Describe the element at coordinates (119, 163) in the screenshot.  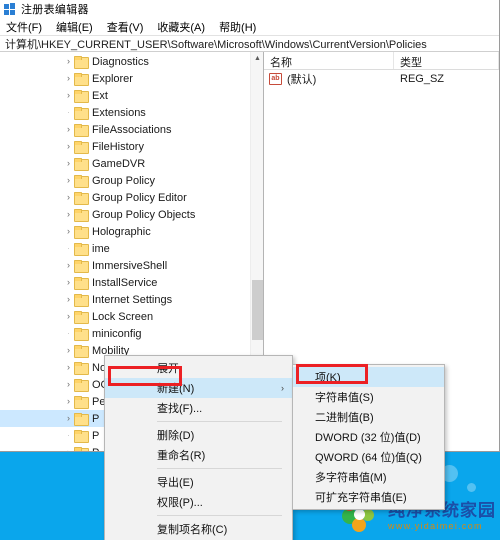
I see `tree-item-label: GameDVR` at that location.